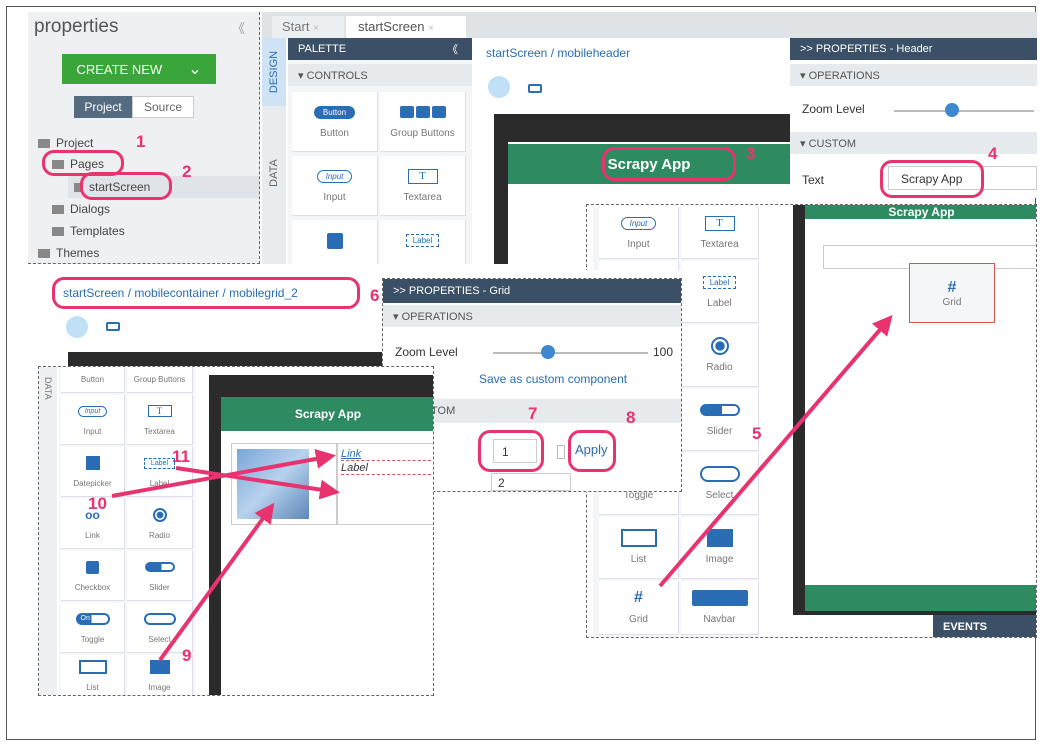 The height and width of the screenshot is (744, 1042). What do you see at coordinates (639, 608) in the screenshot?
I see `palette-grid: # Grid` at bounding box center [639, 608].